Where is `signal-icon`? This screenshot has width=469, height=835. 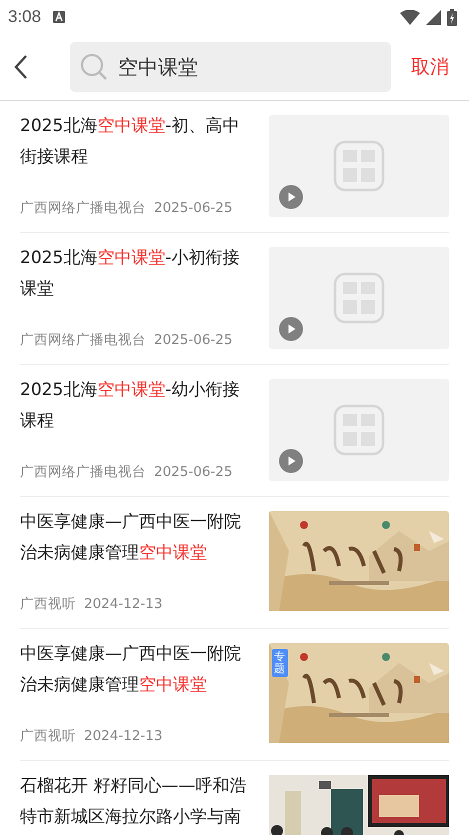 signal-icon is located at coordinates (433, 17).